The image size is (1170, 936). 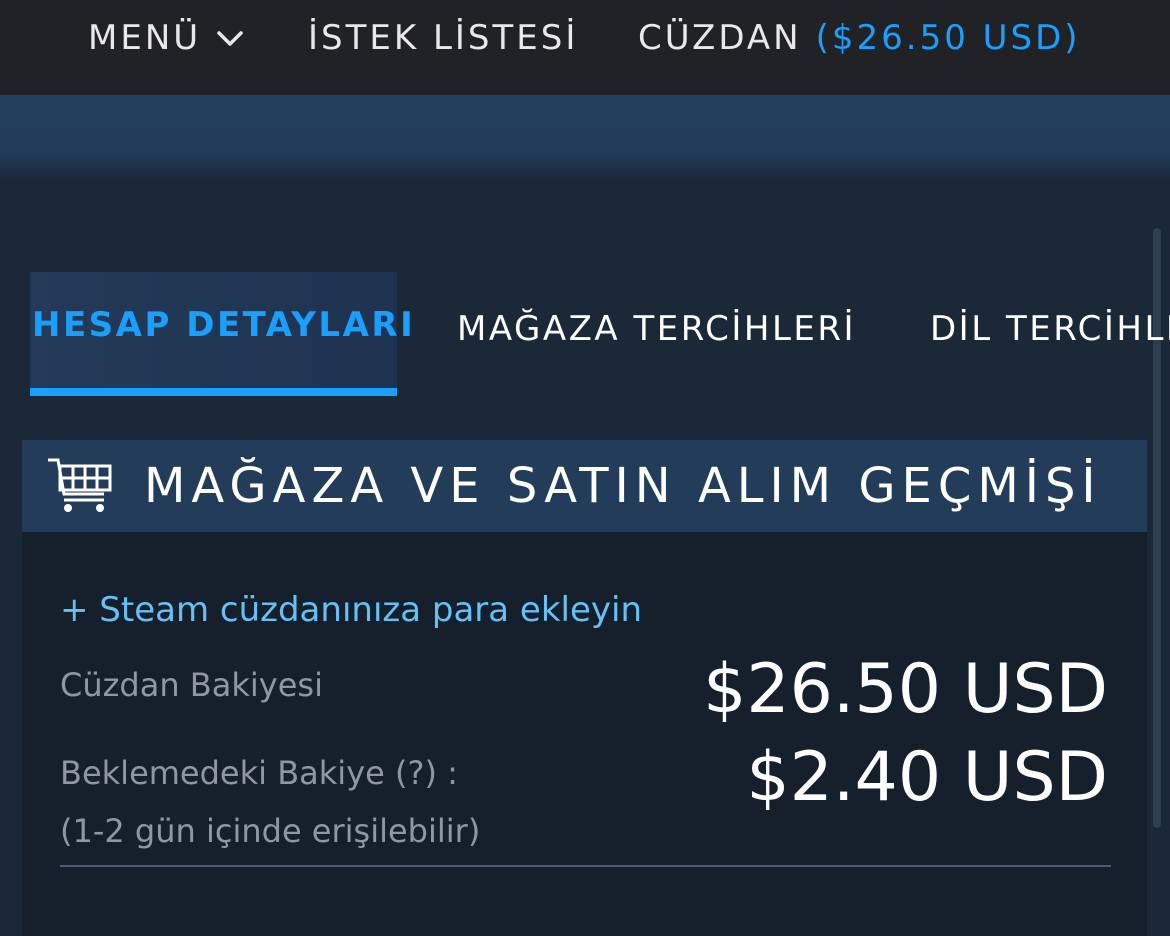 What do you see at coordinates (657, 329) in the screenshot?
I see `tab-store-preferences-label: MAĞAZA TERCİHLERİ` at bounding box center [657, 329].